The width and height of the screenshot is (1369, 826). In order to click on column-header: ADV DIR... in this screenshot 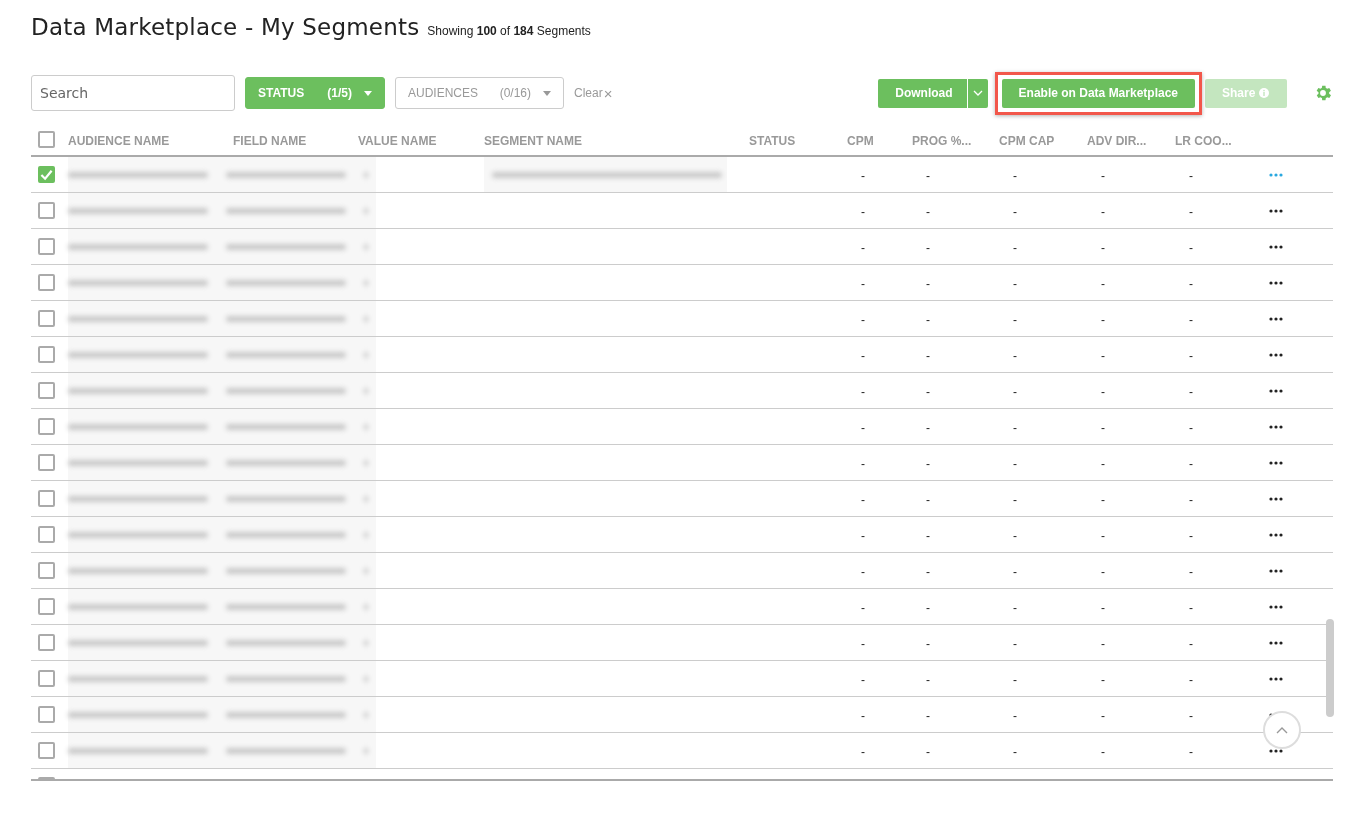, I will do `click(1117, 140)`.